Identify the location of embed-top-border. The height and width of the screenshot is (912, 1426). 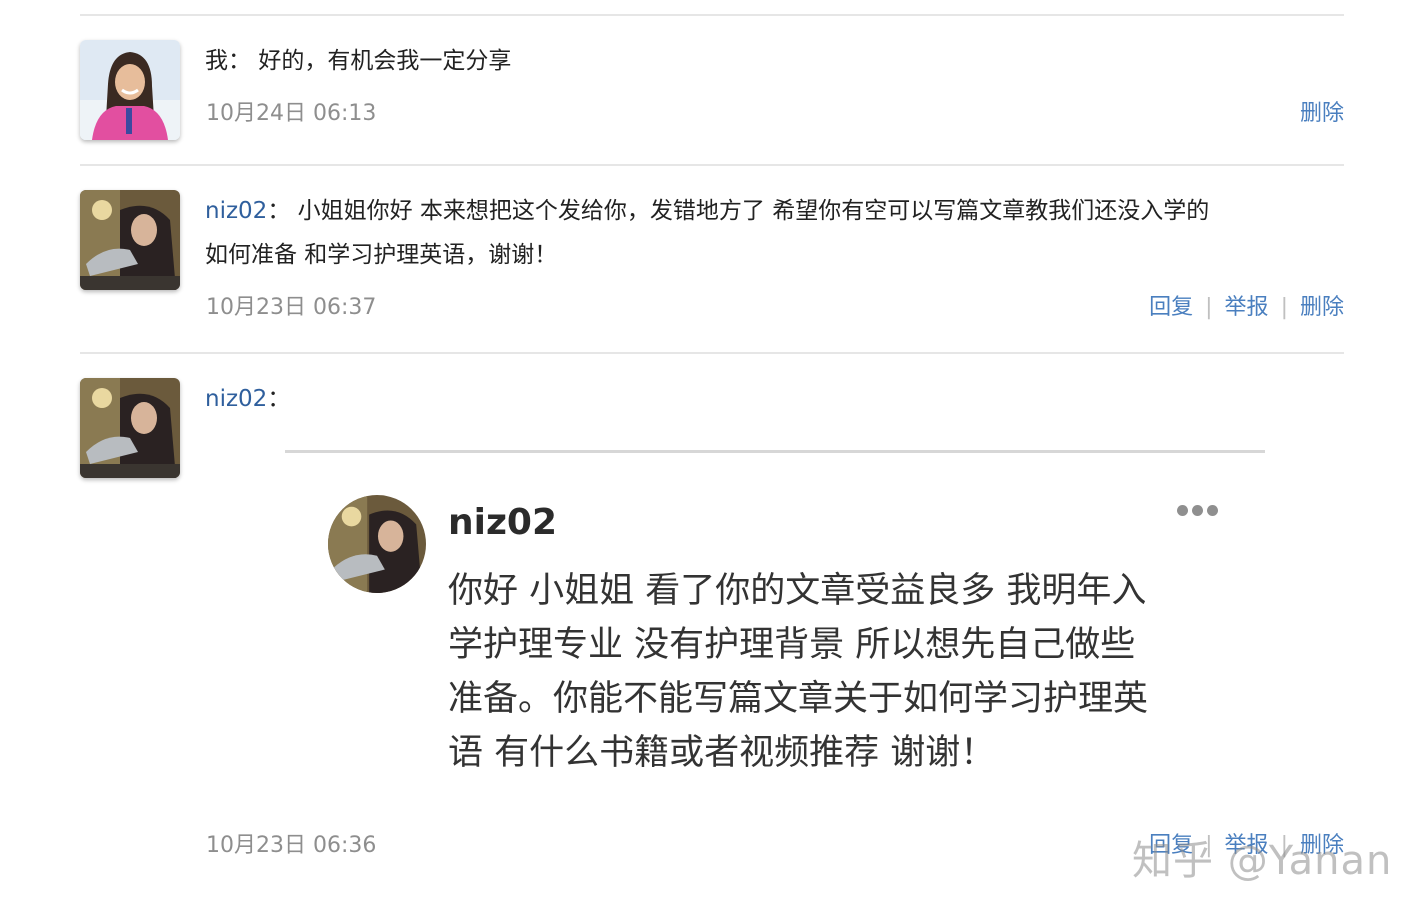
(775, 451).